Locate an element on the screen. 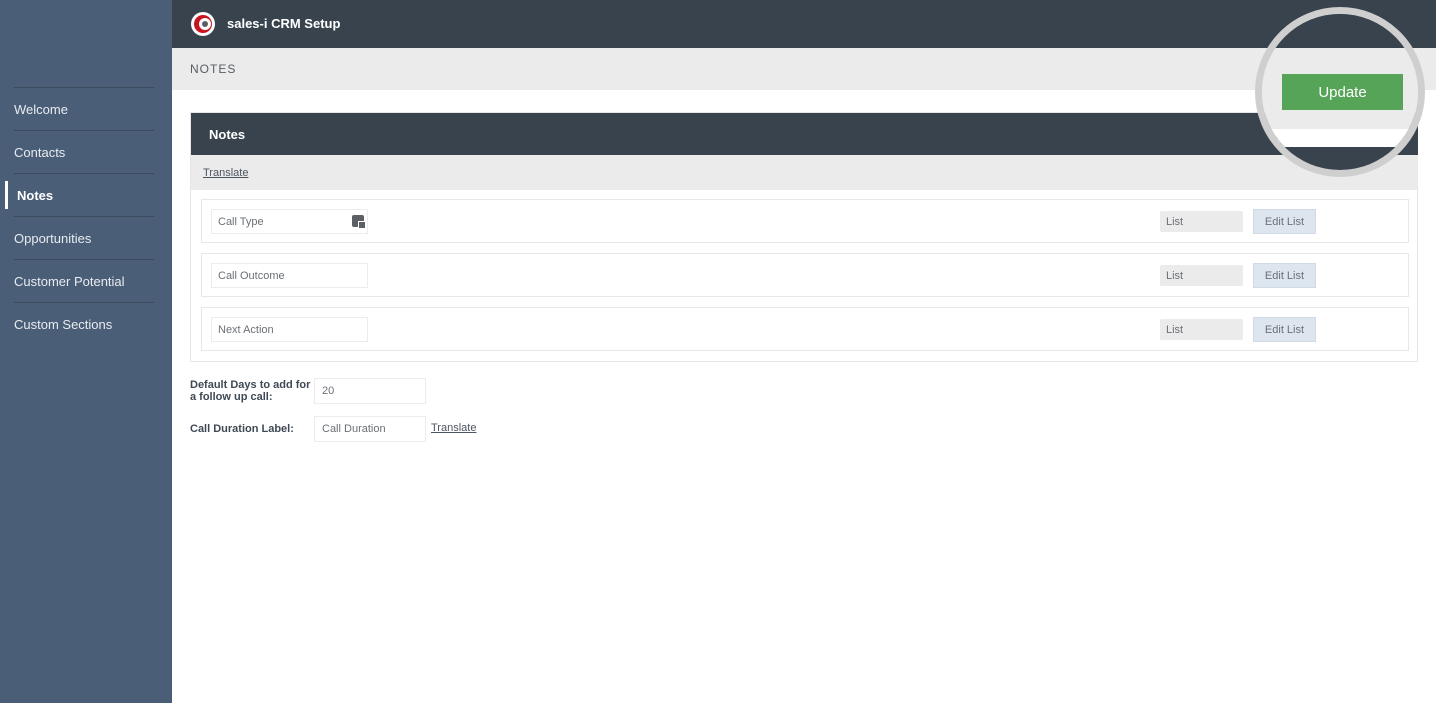 Image resolution: width=1436 pixels, height=703 pixels. update-button: Update is located at coordinates (1342, 92).